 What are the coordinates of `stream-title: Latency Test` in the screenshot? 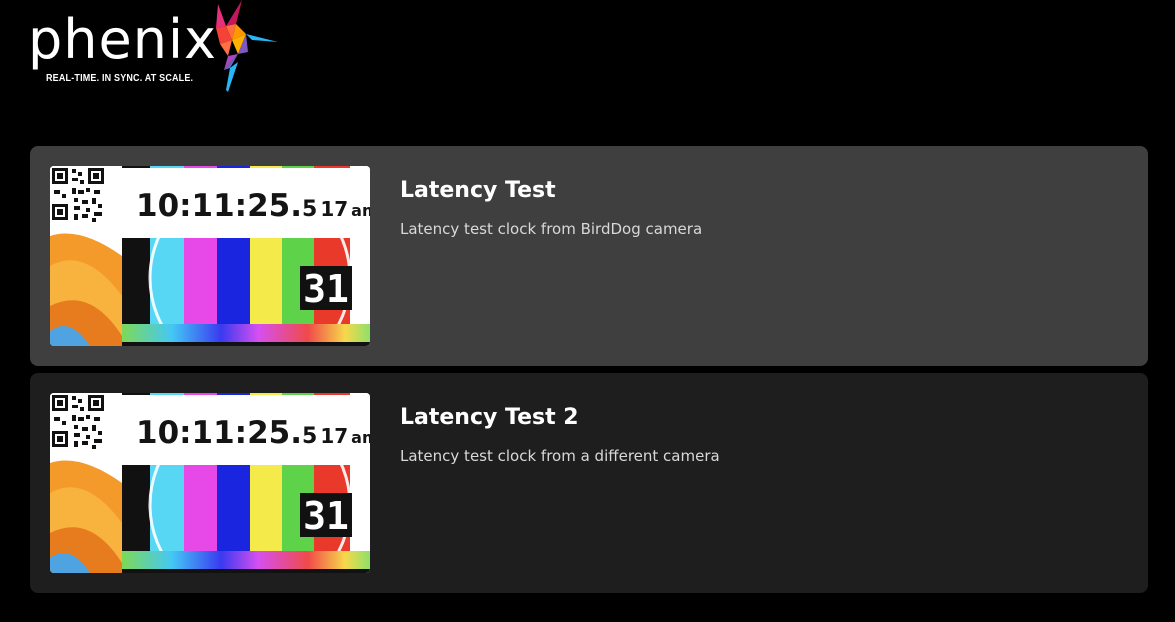 It's located at (478, 190).